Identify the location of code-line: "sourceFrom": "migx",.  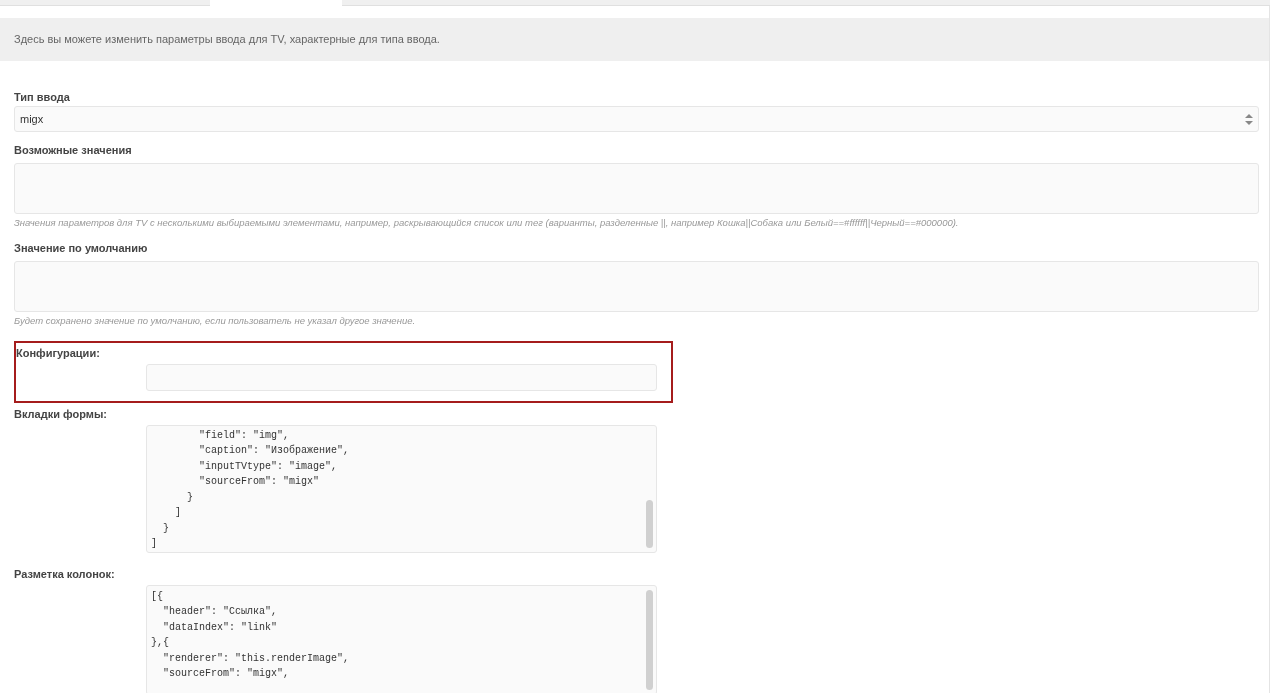
(226, 674).